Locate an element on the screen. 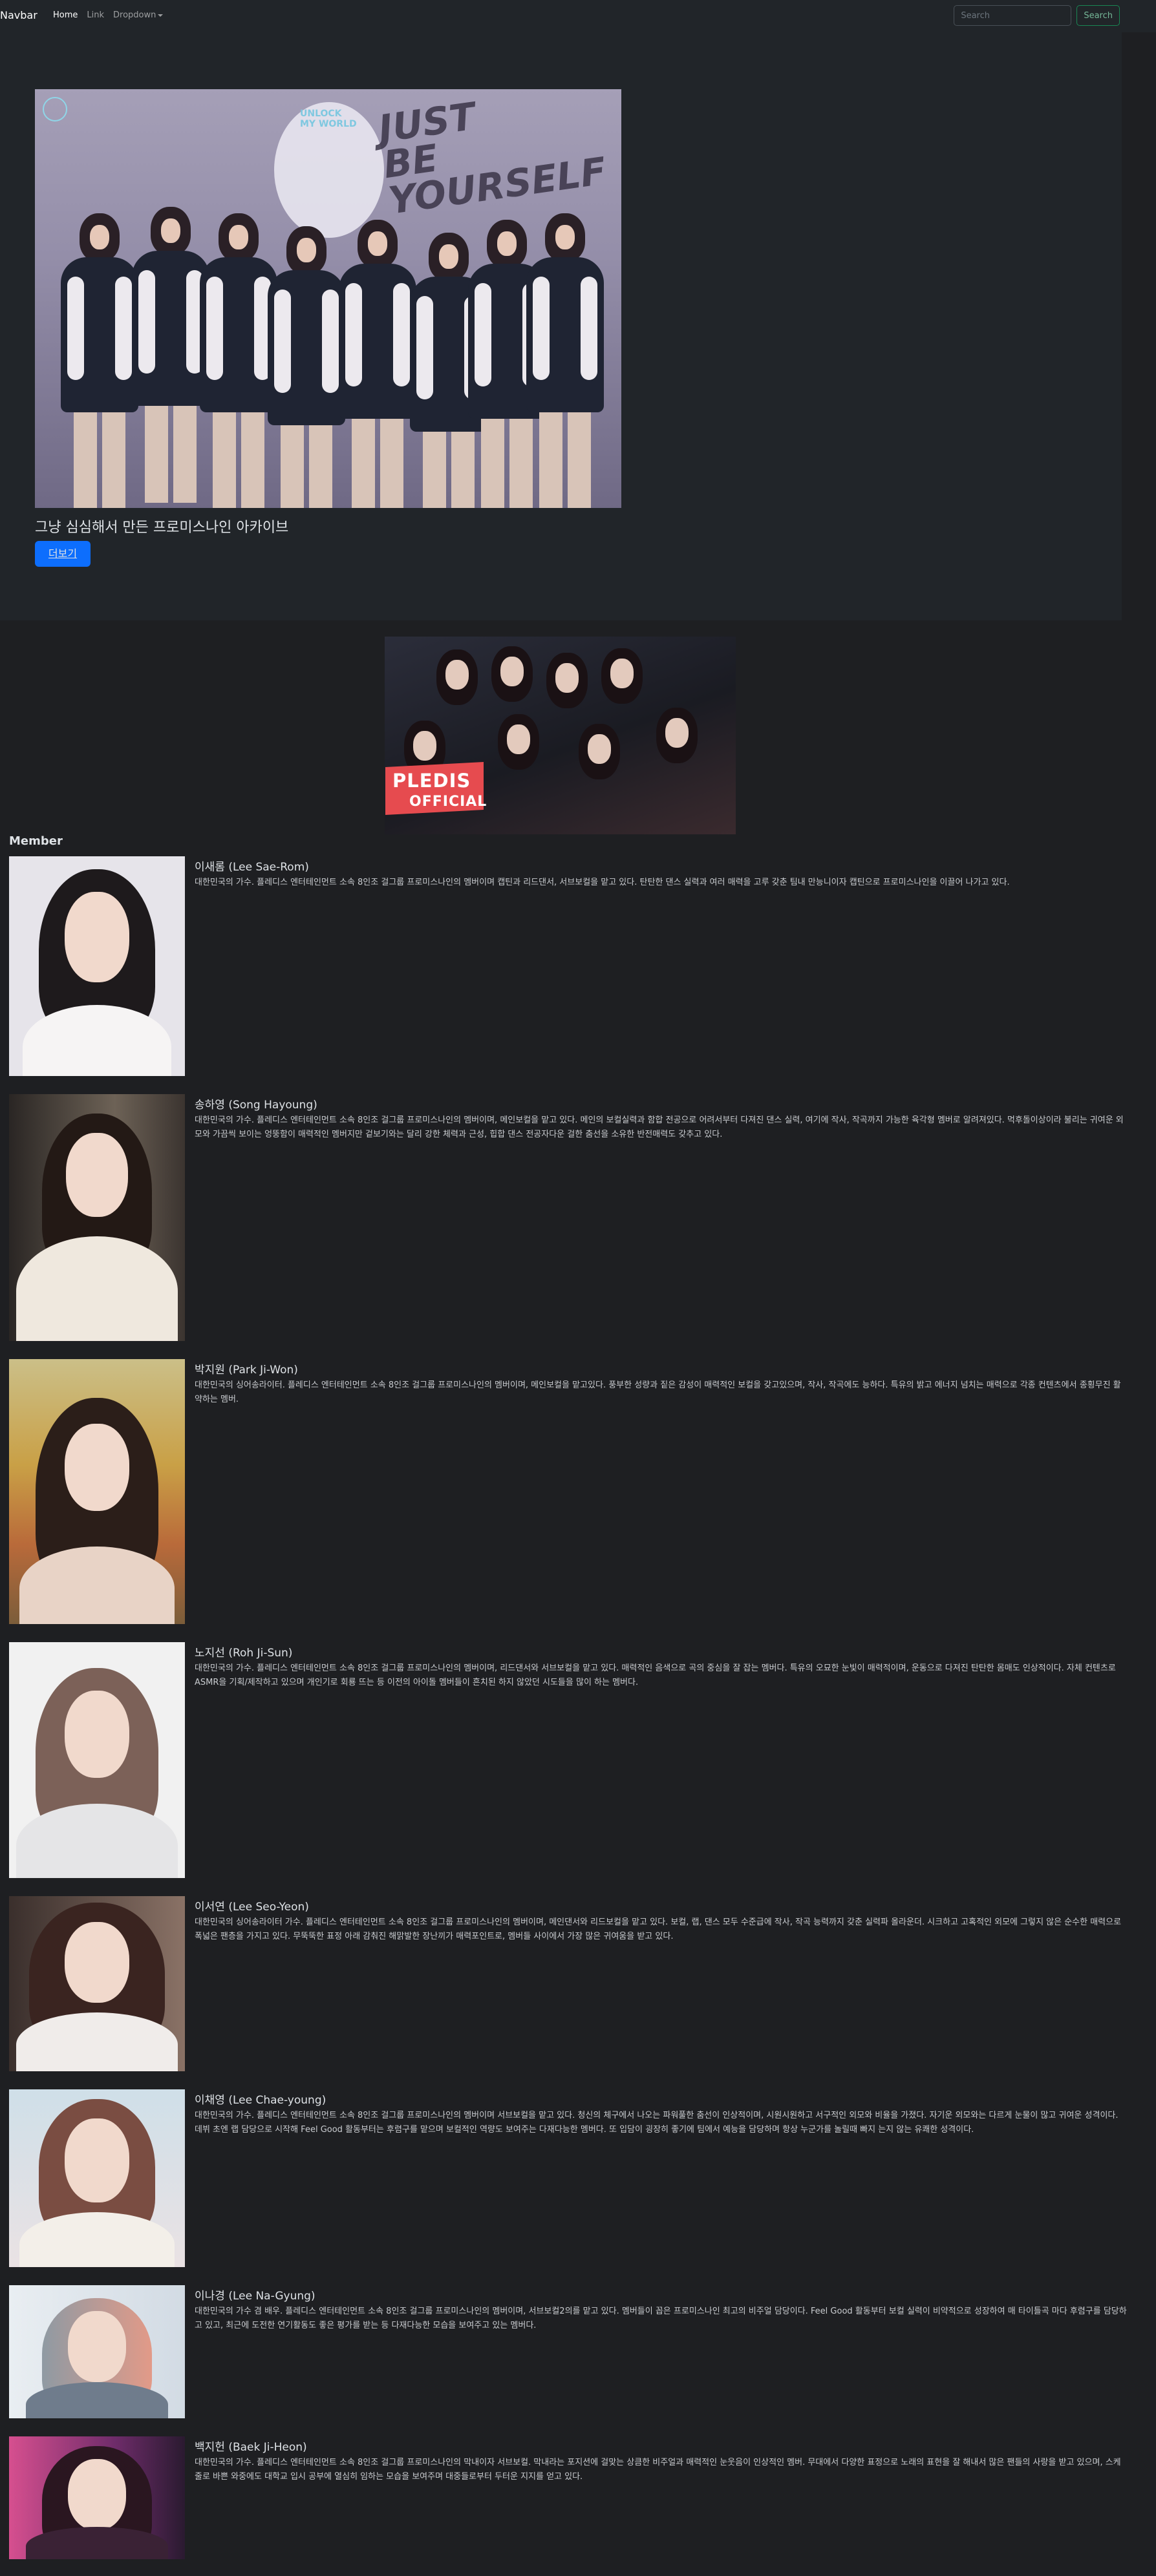  pledis-logo-subtitle: OFFICIAL is located at coordinates (448, 802).